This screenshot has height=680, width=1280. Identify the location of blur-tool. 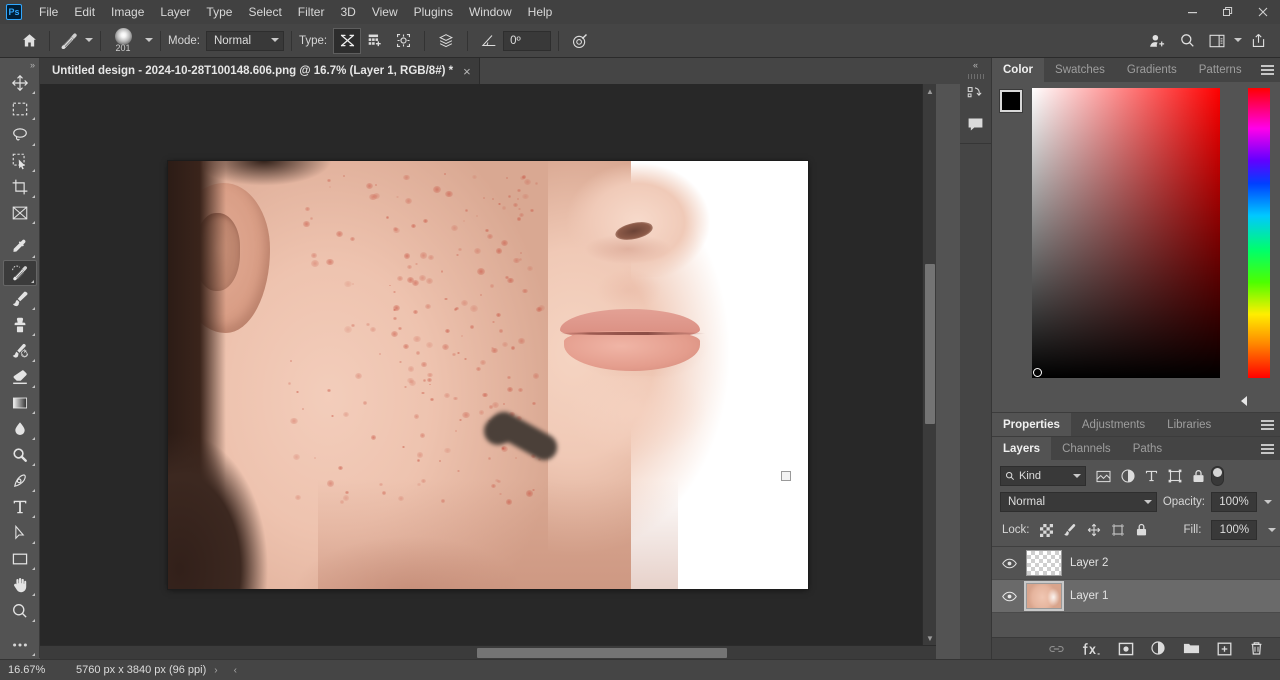
(20, 429).